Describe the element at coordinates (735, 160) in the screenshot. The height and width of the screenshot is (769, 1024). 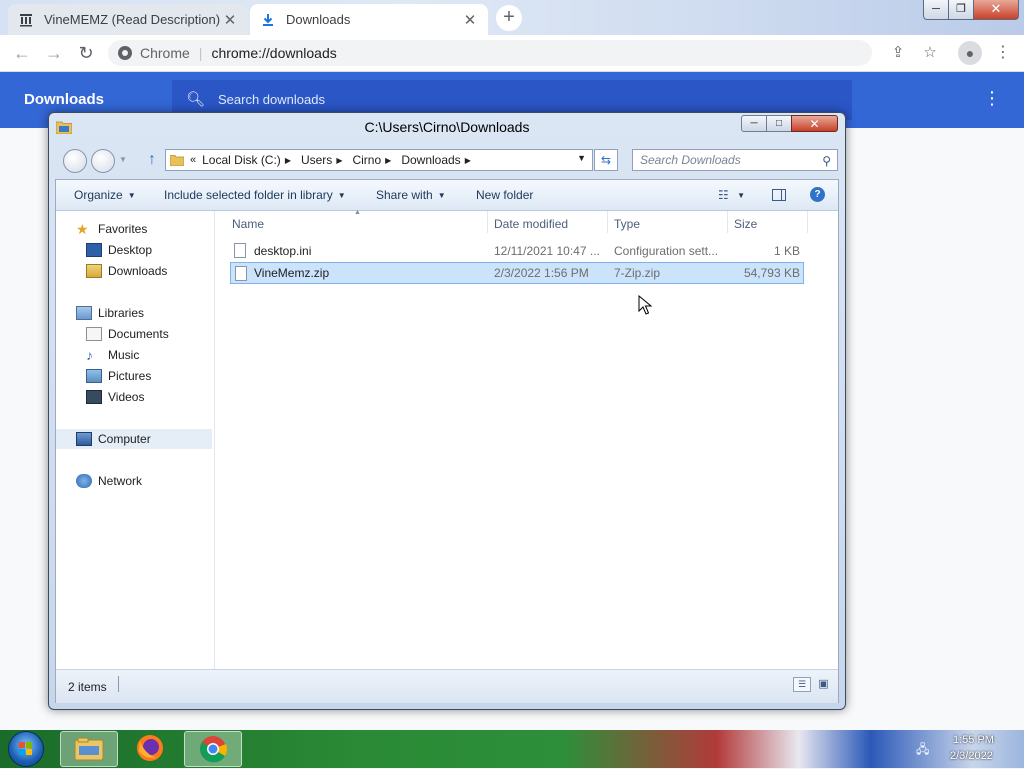
I see `search-input: Search Downloads ⚲` at that location.